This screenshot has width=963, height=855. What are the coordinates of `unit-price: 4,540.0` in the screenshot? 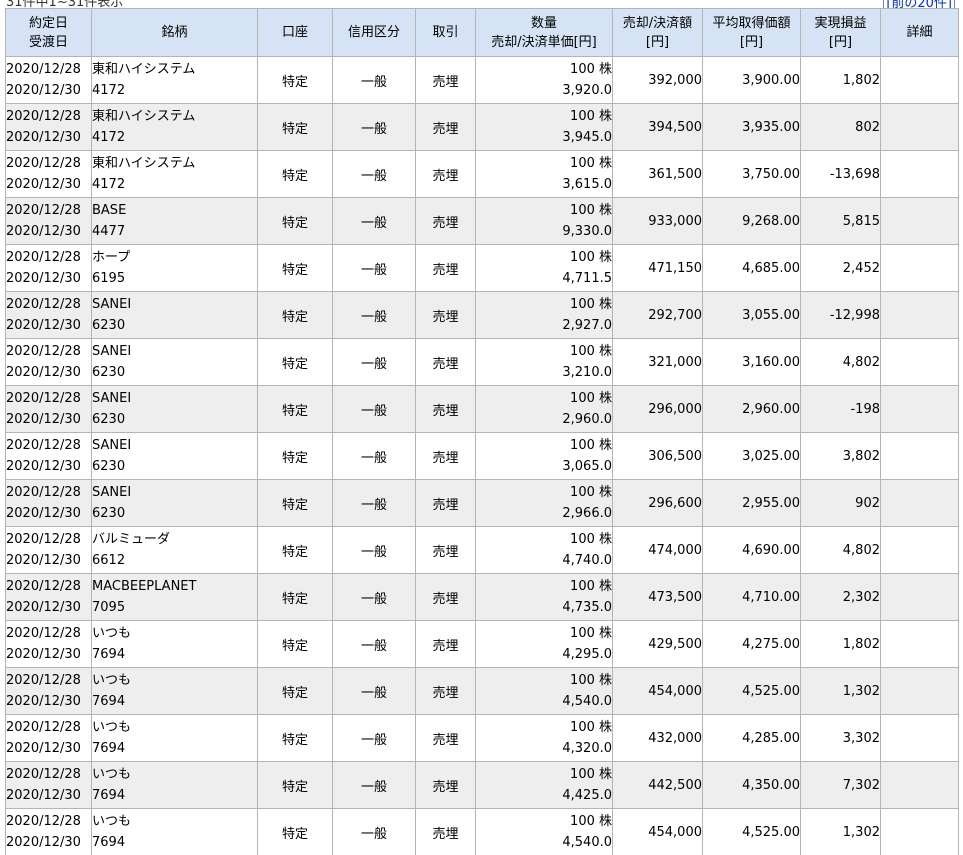 It's located at (587, 701).